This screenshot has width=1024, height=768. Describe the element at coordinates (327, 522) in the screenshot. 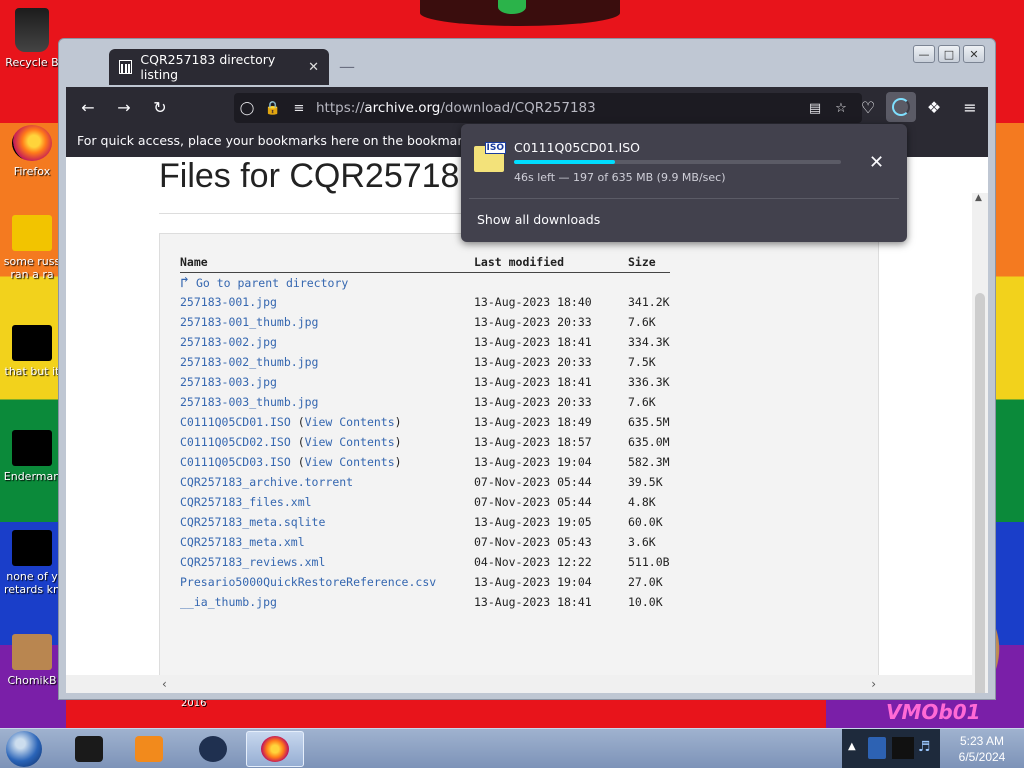

I see `file-name-cell: CQR257183_meta.sqlite` at that location.